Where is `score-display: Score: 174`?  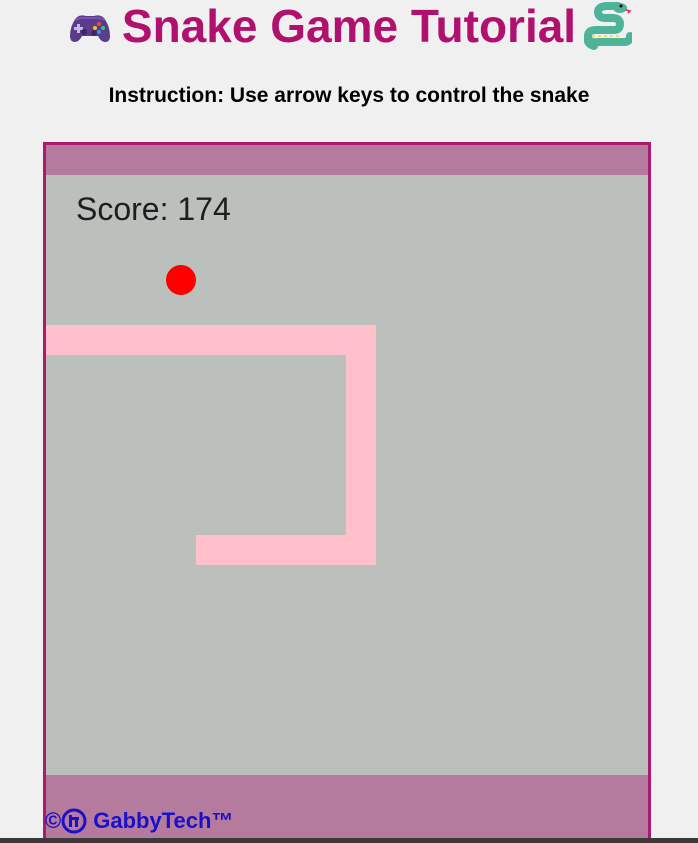
score-display: Score: 174 is located at coordinates (153, 209).